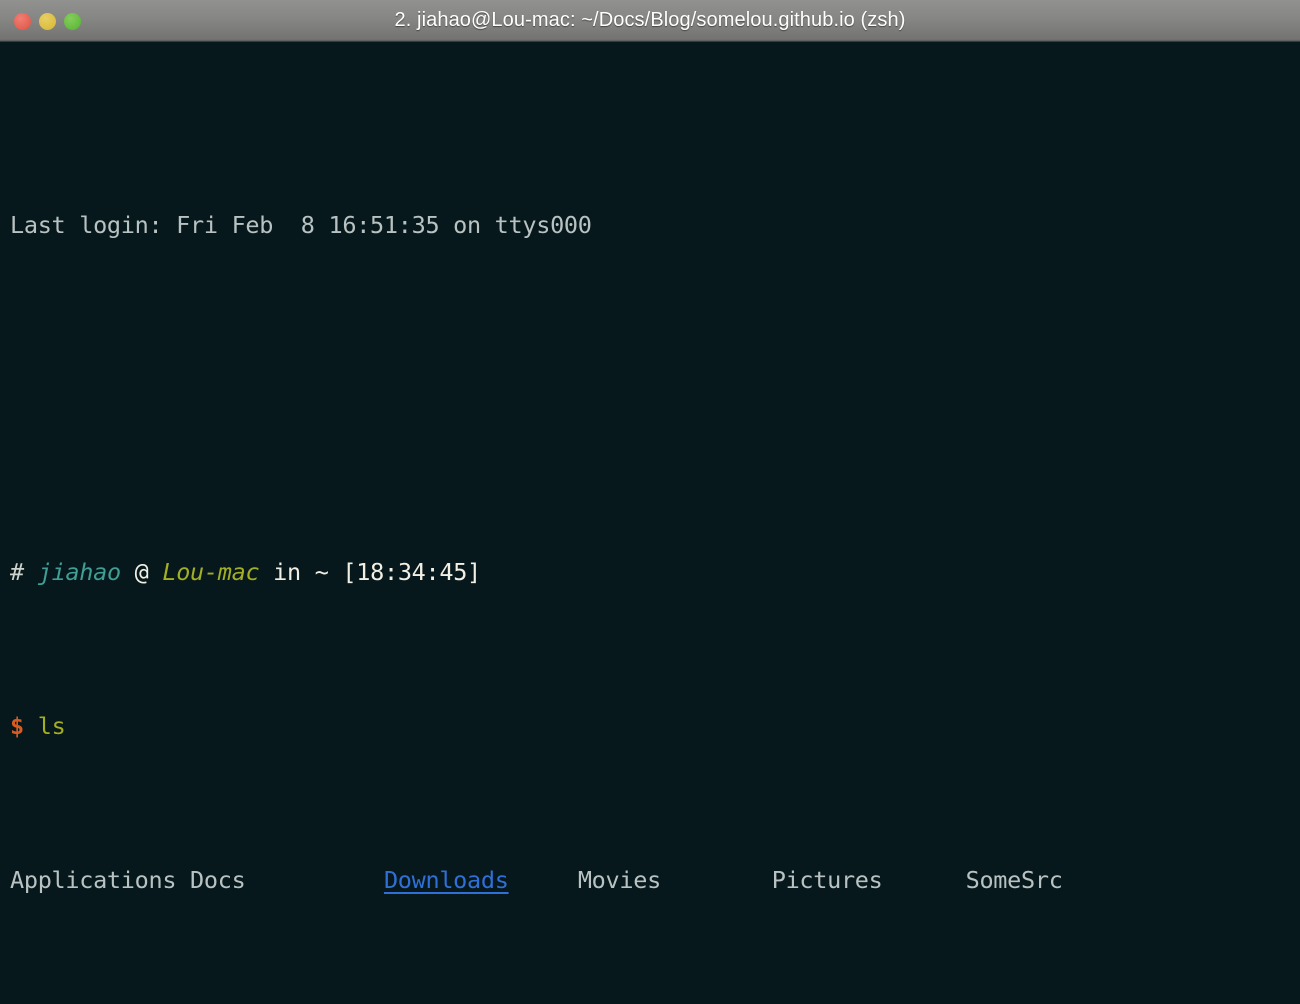 The width and height of the screenshot is (1300, 1004). What do you see at coordinates (17, 725) in the screenshot?
I see `prompt-dollar: $` at bounding box center [17, 725].